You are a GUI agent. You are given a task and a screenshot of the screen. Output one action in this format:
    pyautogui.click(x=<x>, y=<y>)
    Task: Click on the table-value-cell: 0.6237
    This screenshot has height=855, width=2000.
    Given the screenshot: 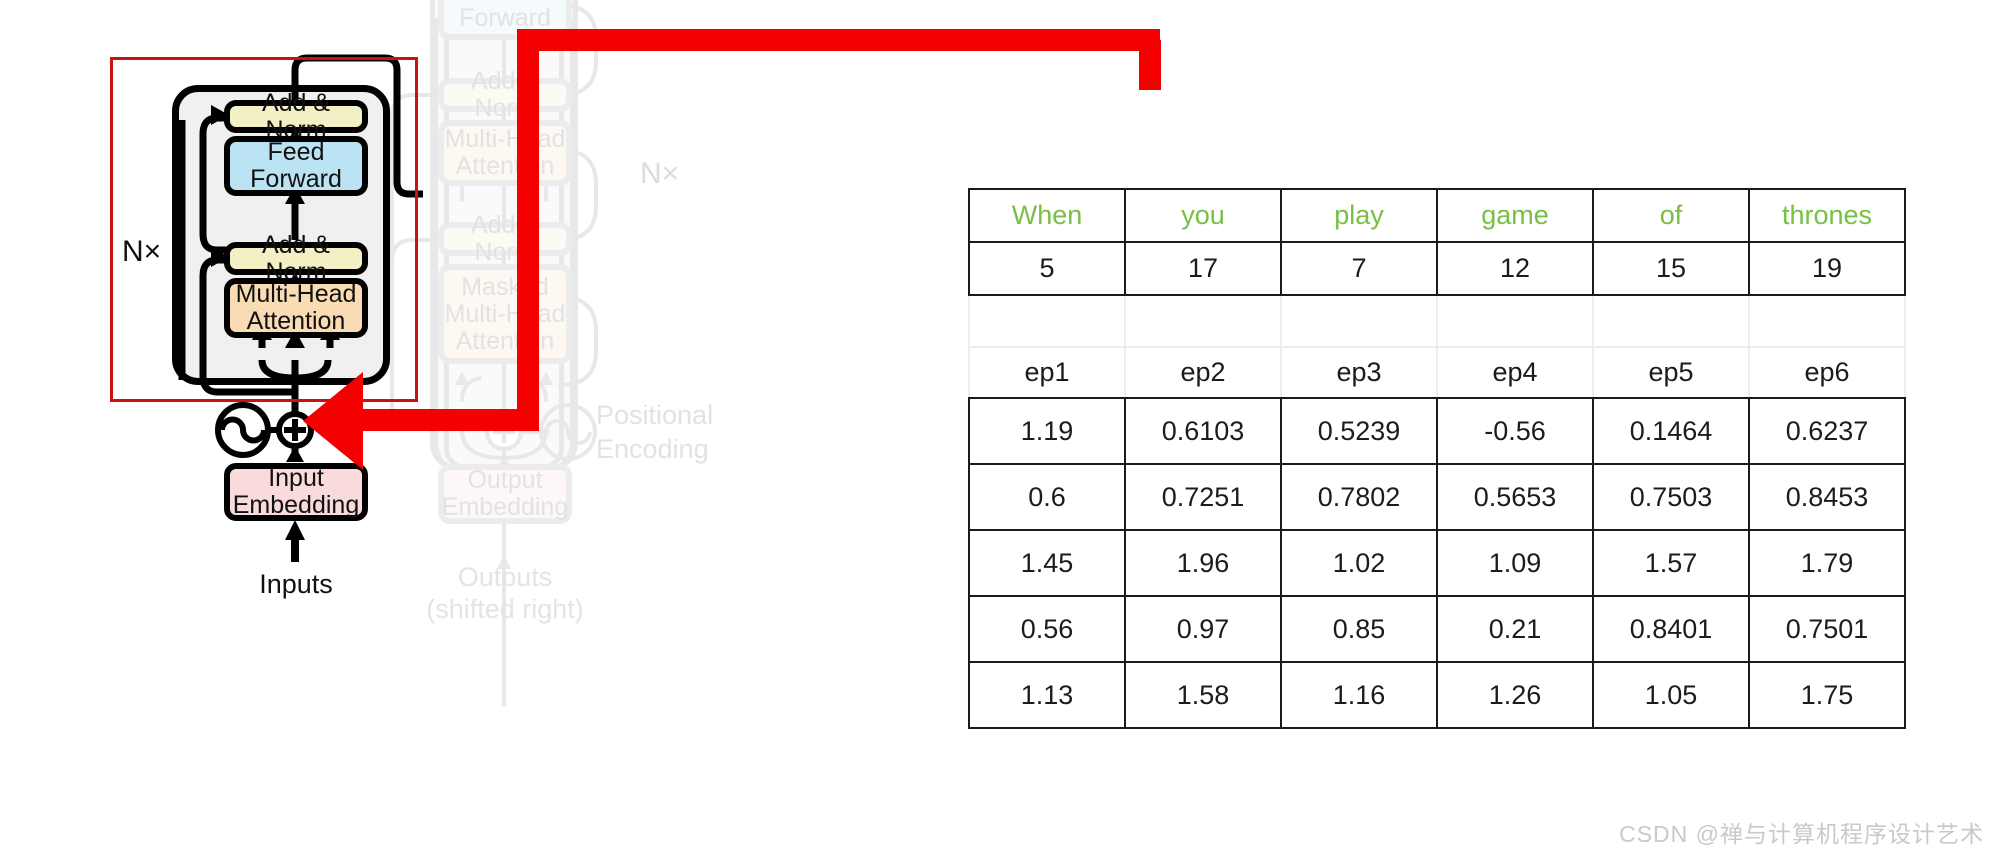 What is the action you would take?
    pyautogui.click(x=1827, y=431)
    